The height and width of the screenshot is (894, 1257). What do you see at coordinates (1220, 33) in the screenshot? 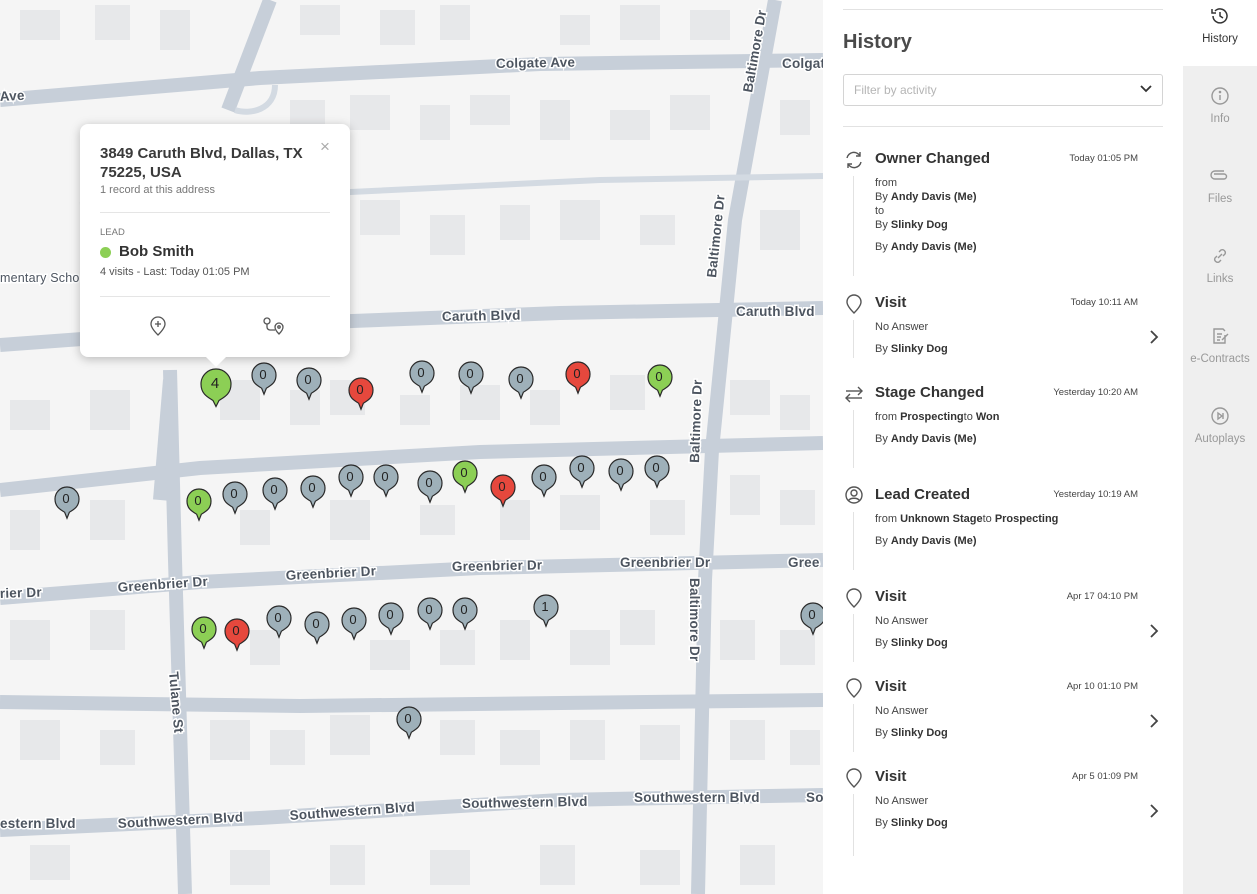
I see `tab-history: History` at bounding box center [1220, 33].